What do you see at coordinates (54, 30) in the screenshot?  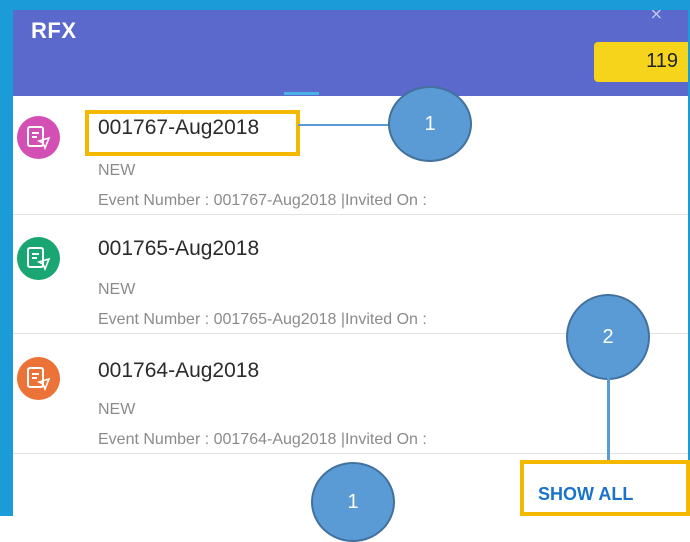 I see `panel-title: RFX` at bounding box center [54, 30].